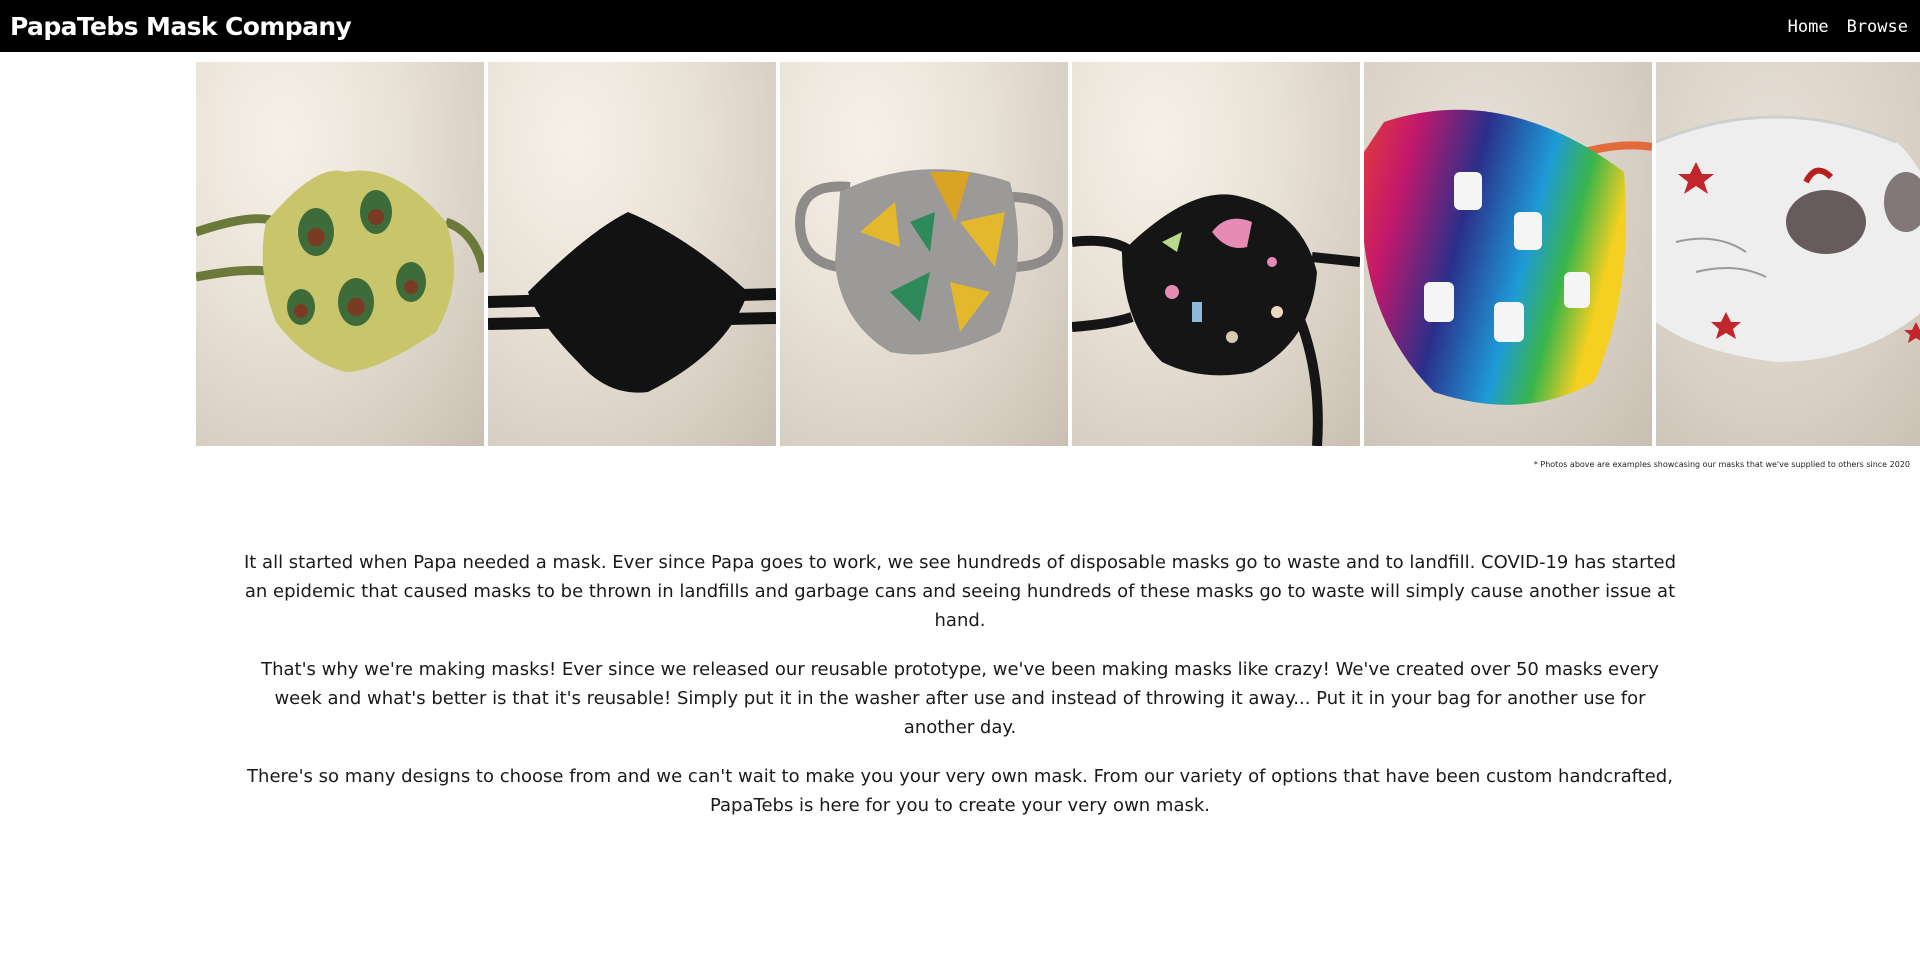 This screenshot has width=1920, height=968. I want to click on nav-home-link: Home, so click(1808, 27).